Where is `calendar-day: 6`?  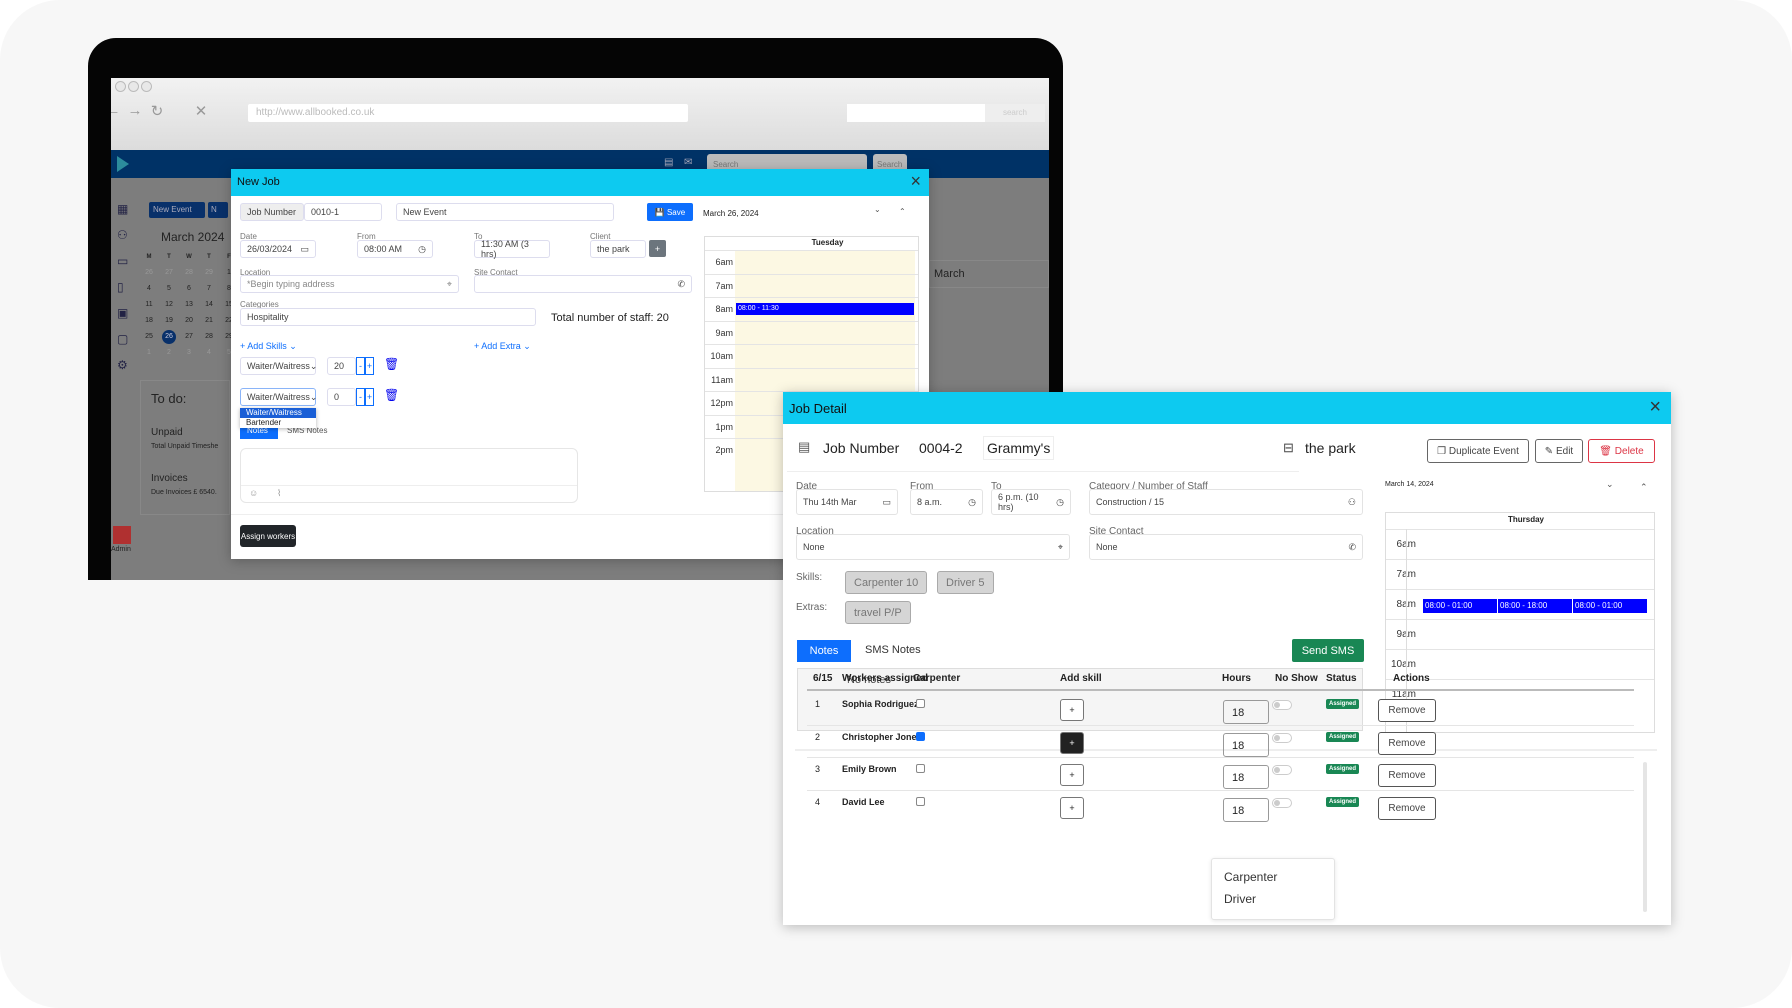
calendar-day: 6 is located at coordinates (189, 289).